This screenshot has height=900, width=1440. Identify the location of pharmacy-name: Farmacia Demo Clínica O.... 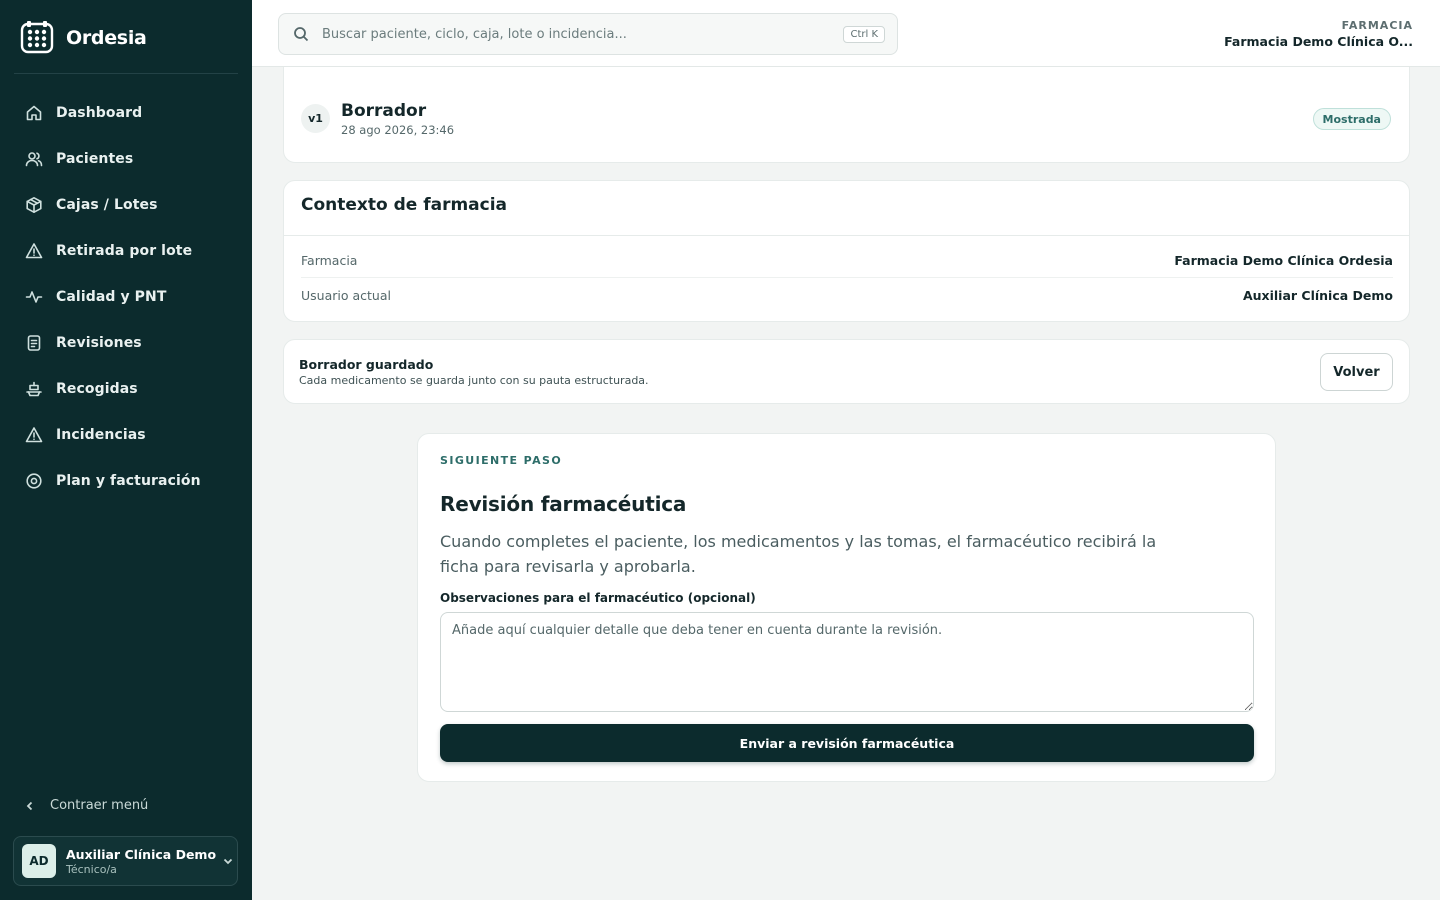
(1318, 41).